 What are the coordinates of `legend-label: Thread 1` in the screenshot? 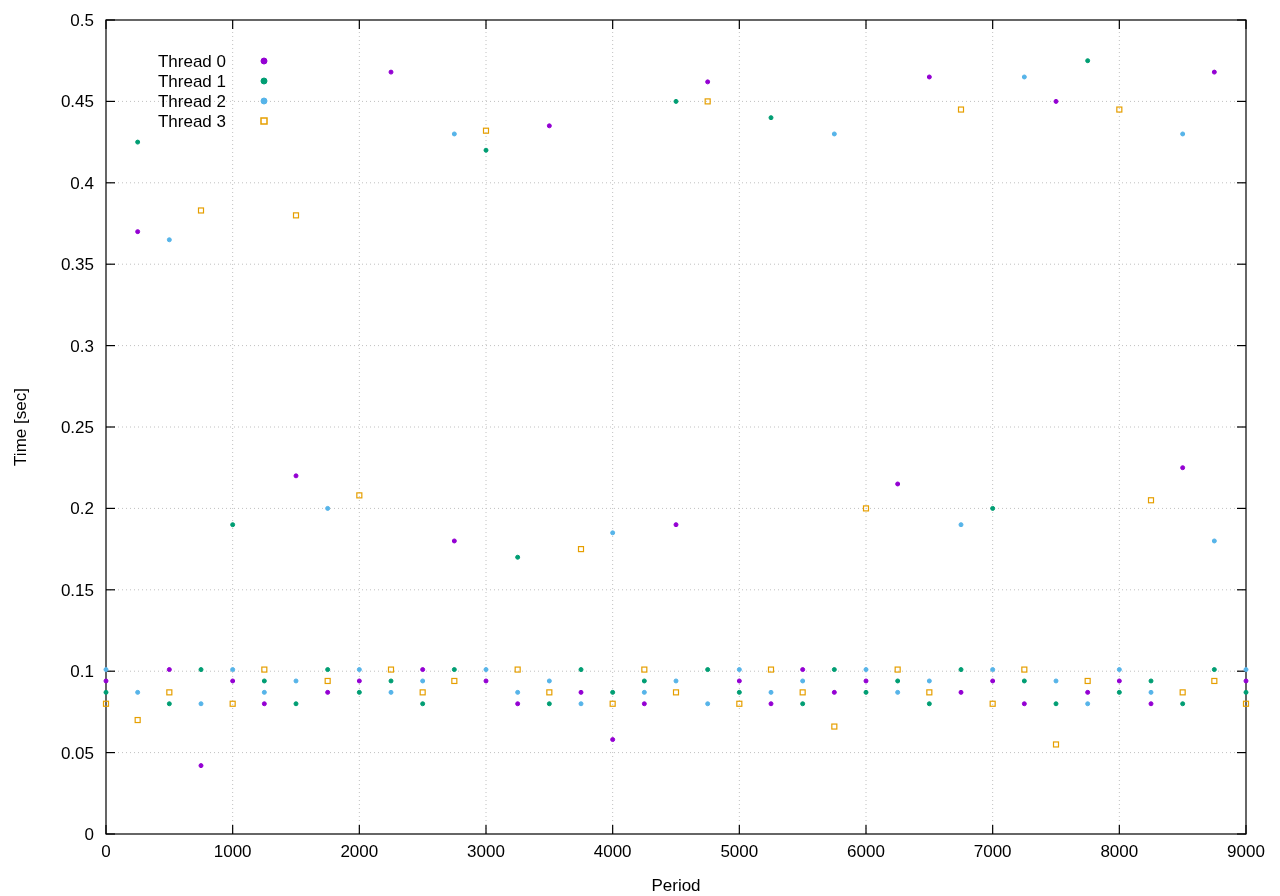 It's located at (191, 81).